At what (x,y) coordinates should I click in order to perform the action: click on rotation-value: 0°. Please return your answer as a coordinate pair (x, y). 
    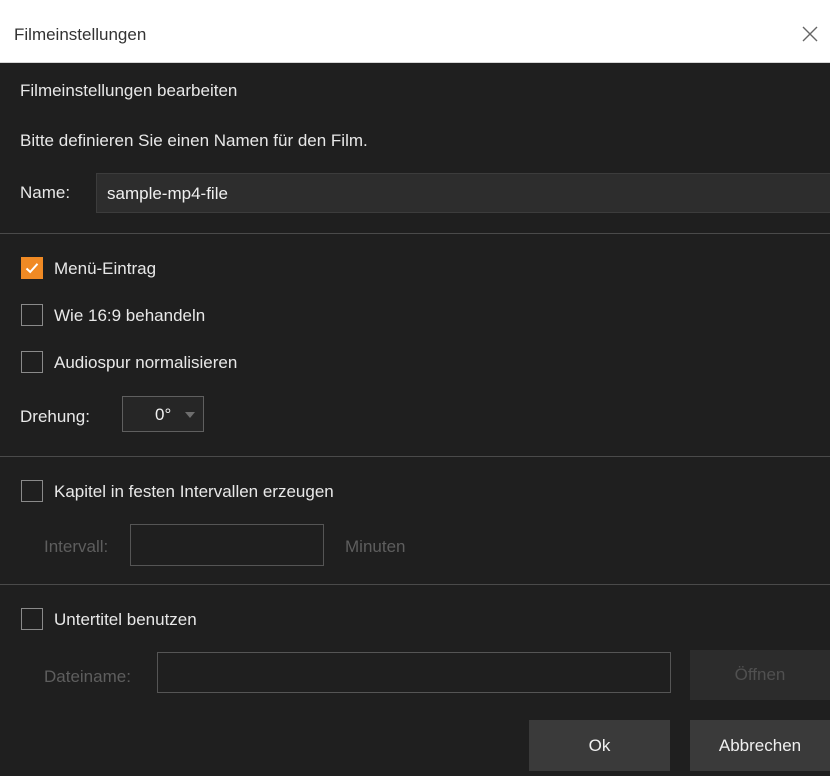
    Looking at the image, I should click on (163, 414).